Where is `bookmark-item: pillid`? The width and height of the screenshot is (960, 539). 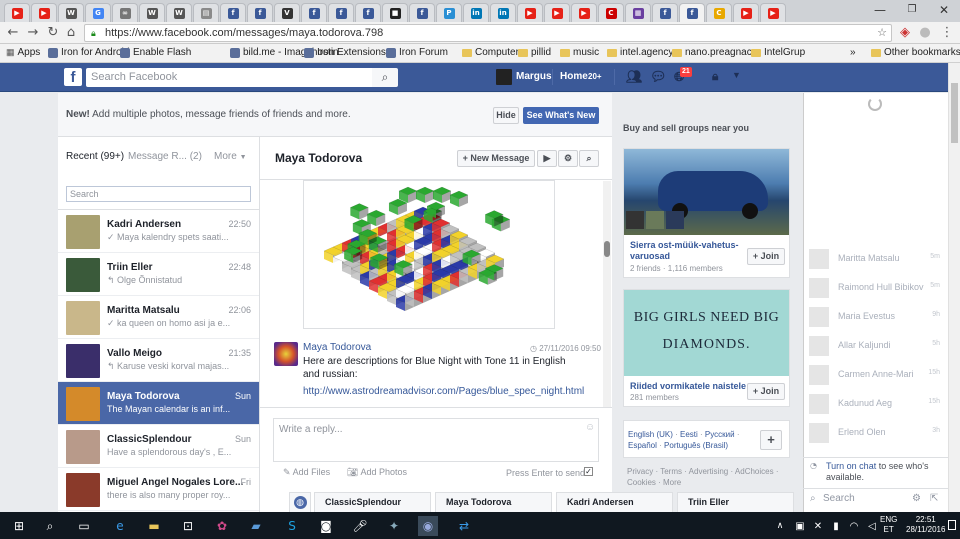
bookmark-item: pillid is located at coordinates (534, 52).